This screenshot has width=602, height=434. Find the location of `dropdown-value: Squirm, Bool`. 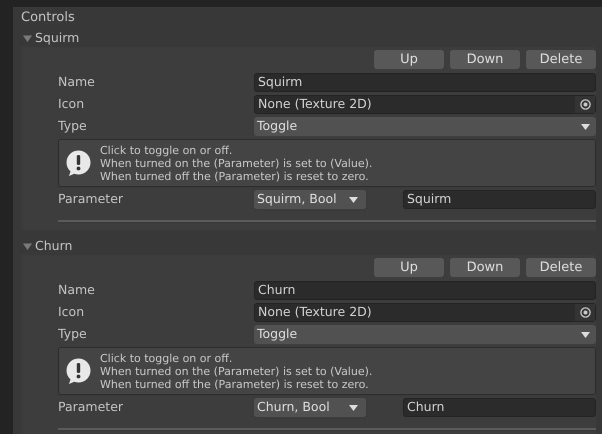

dropdown-value: Squirm, Bool is located at coordinates (297, 199).